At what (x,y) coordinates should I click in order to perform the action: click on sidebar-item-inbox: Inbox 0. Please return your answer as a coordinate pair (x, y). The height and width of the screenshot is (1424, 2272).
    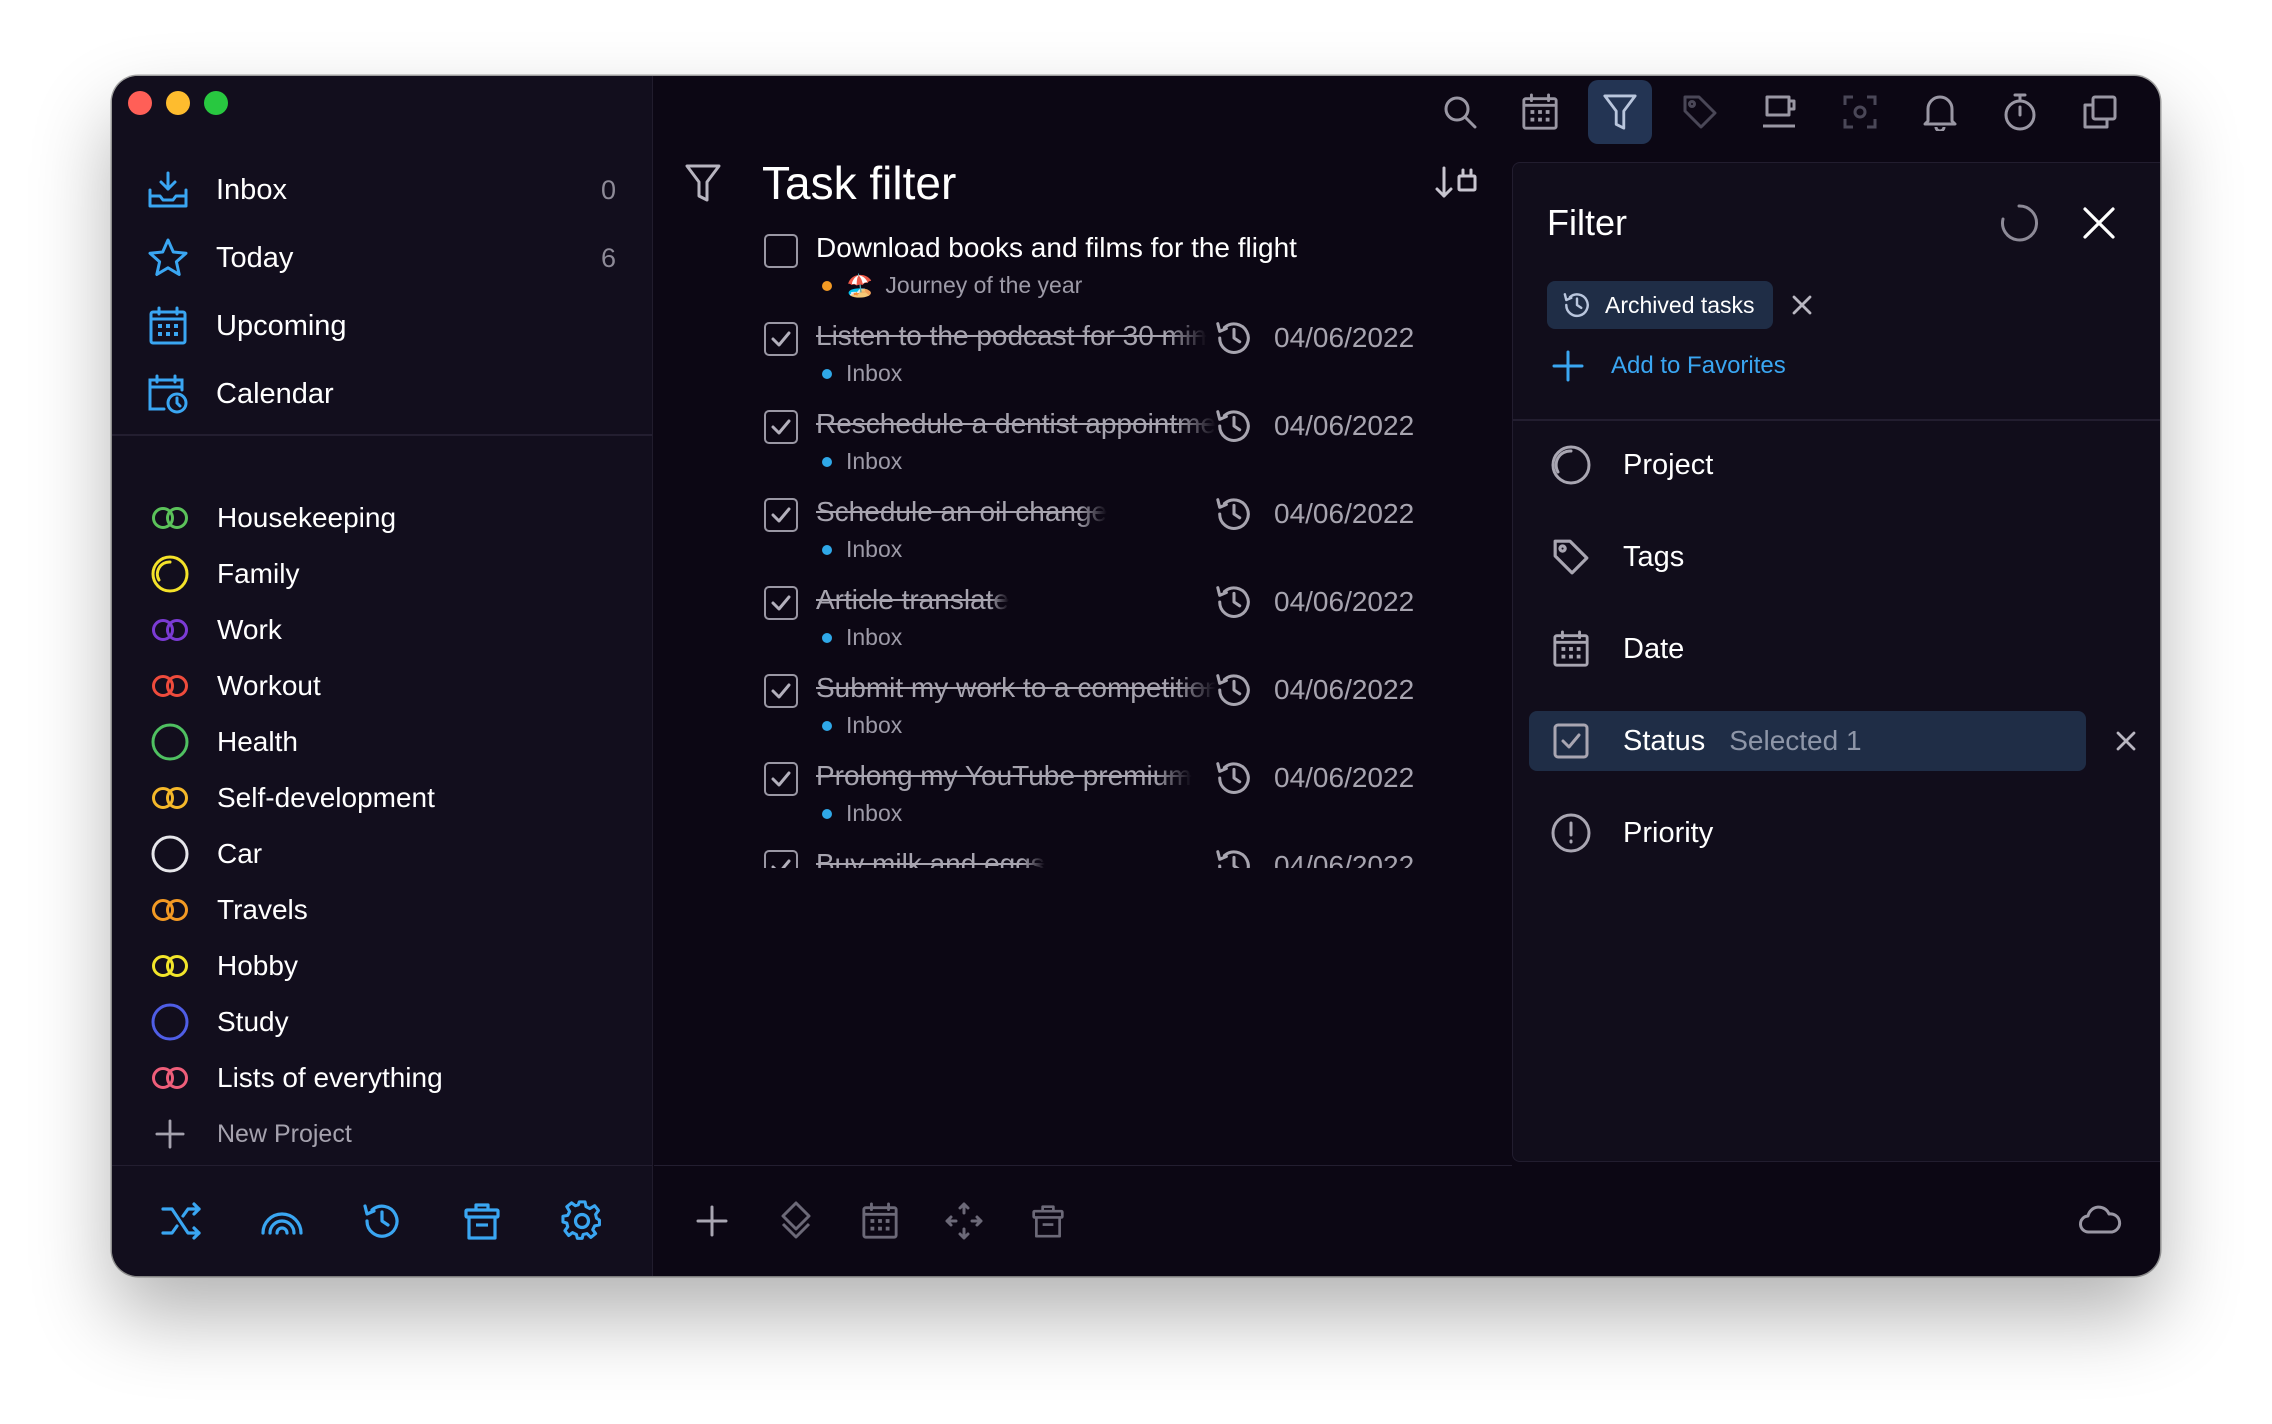
    Looking at the image, I should click on (382, 190).